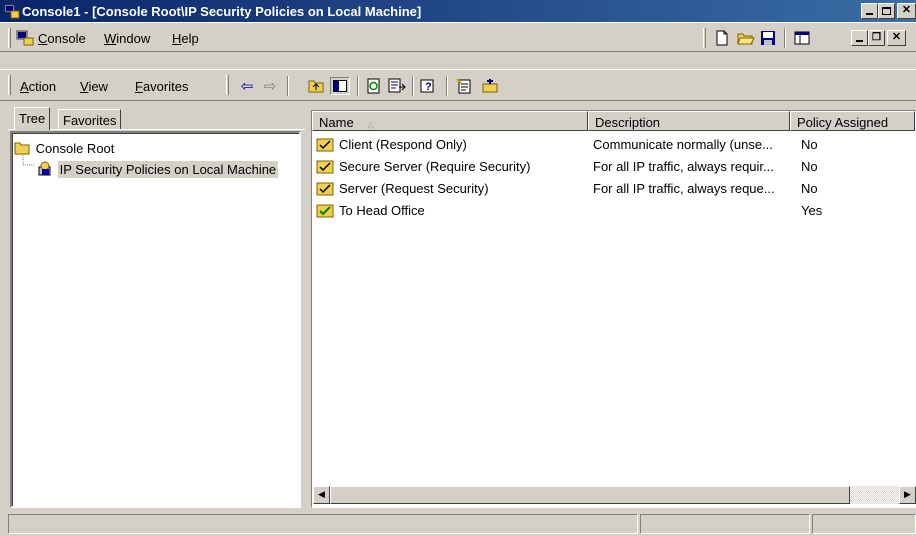  Describe the element at coordinates (90, 119) in the screenshot. I see `tab-favorites: Favorites` at that location.